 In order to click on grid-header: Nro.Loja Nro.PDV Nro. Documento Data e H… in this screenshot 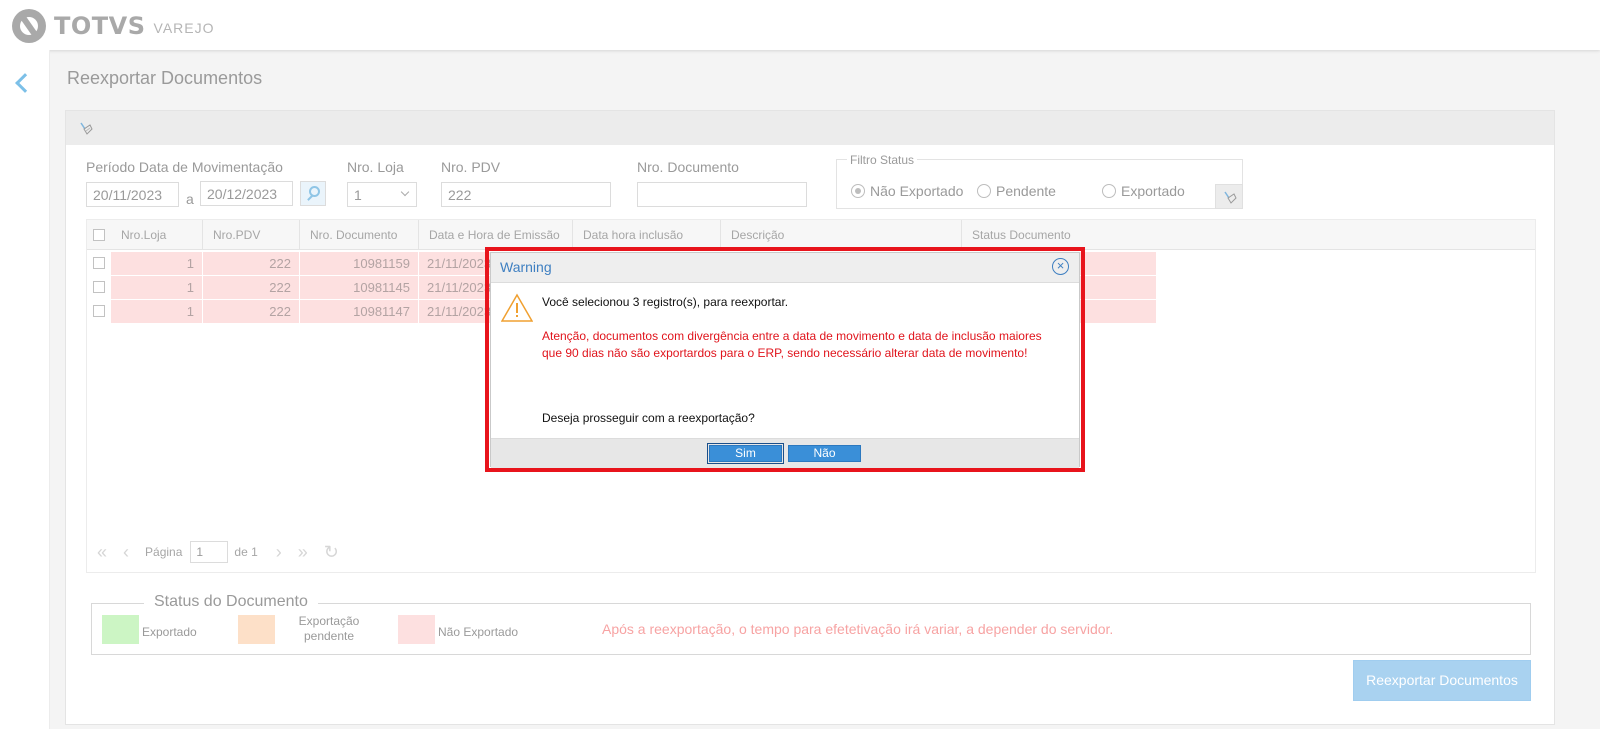, I will do `click(811, 235)`.